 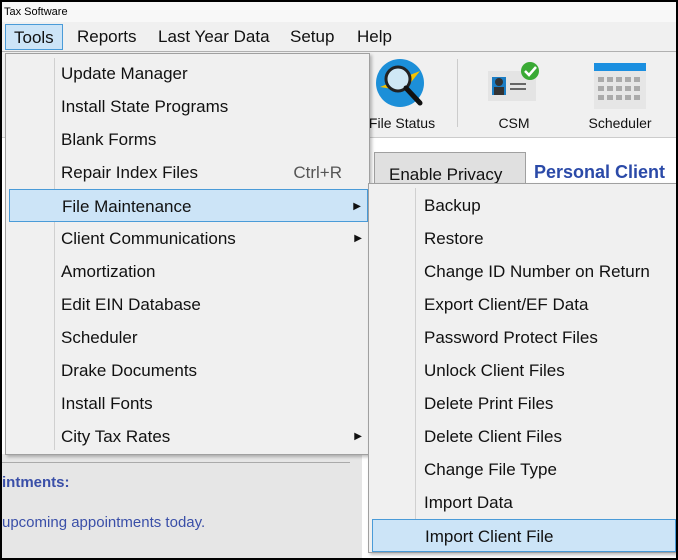 I want to click on menu-item-install-state-programs: Install State Programs, so click(x=188, y=106).